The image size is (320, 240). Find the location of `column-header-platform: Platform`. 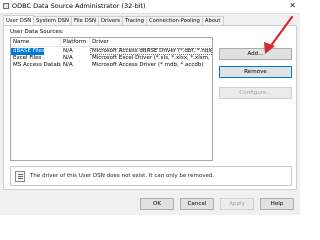

column-header-platform: Platform is located at coordinates (75, 42).